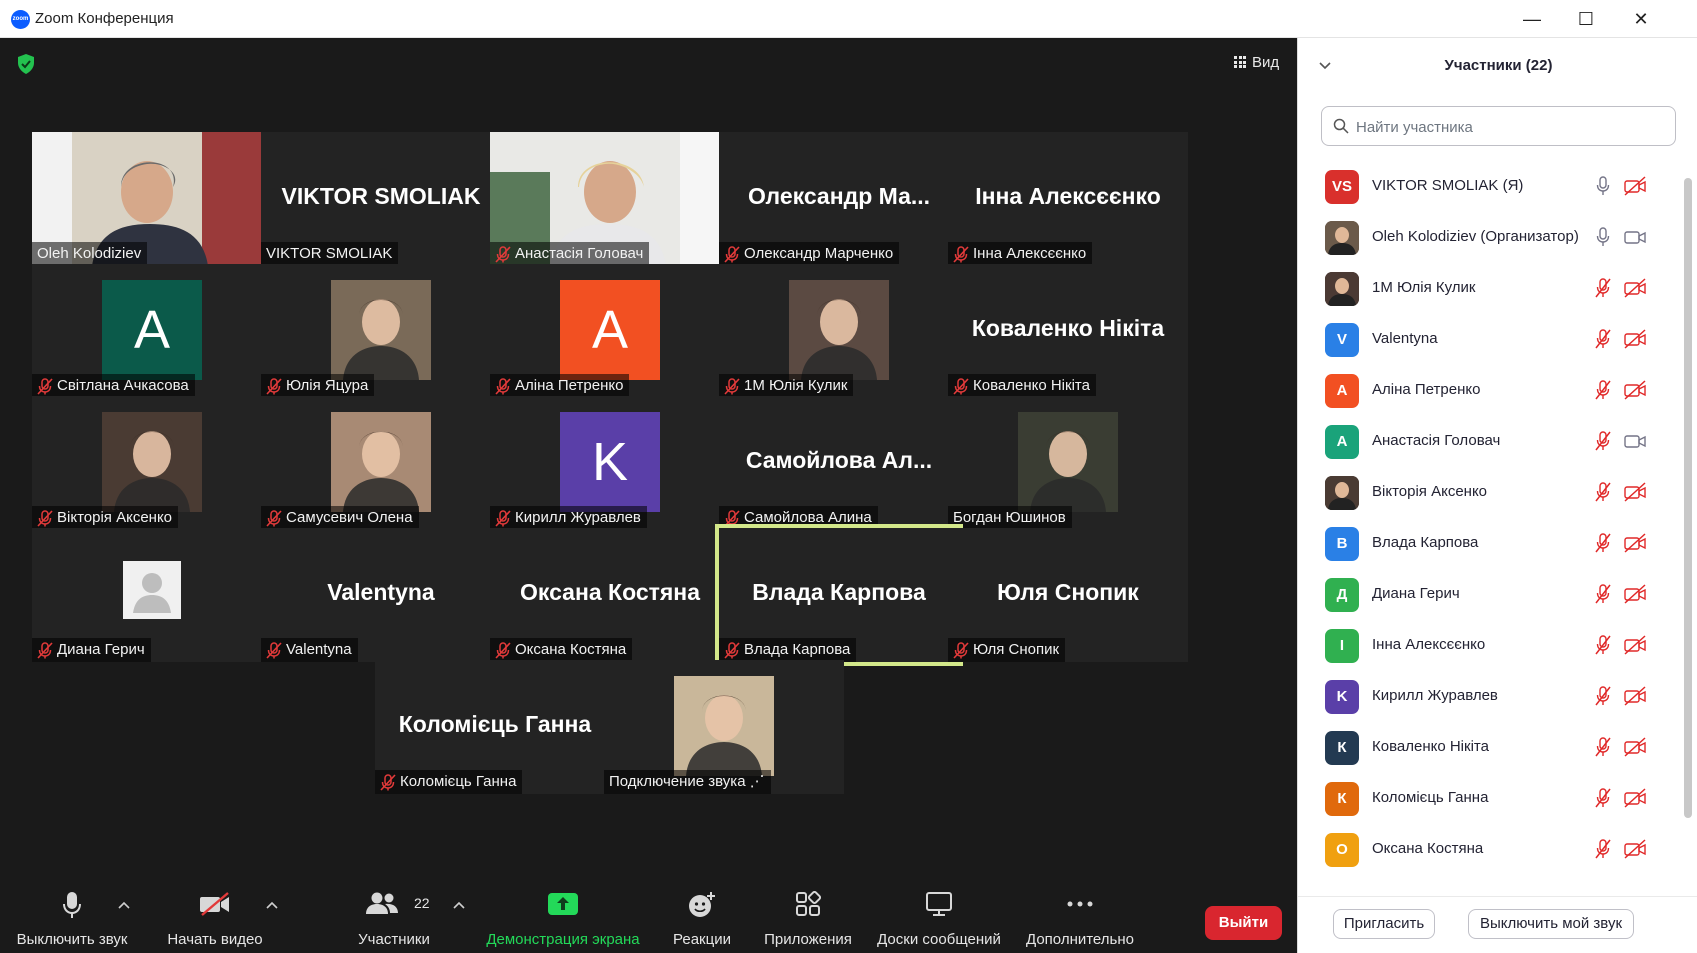 This screenshot has width=1697, height=953. Describe the element at coordinates (1342, 544) in the screenshot. I see `participant-initials-avatar: В` at that location.